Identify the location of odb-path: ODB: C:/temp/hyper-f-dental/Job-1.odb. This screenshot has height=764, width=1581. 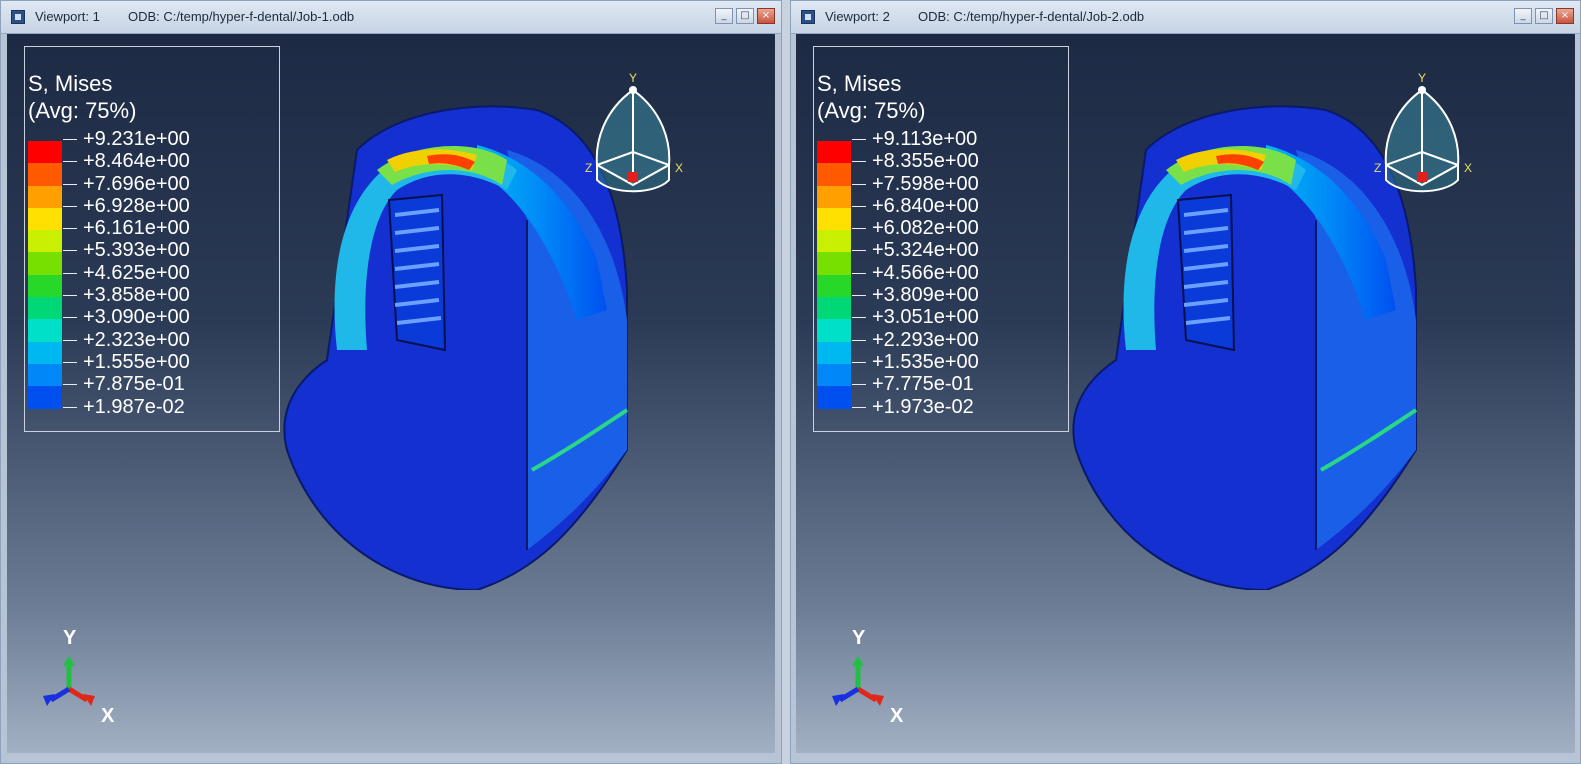
(241, 16).